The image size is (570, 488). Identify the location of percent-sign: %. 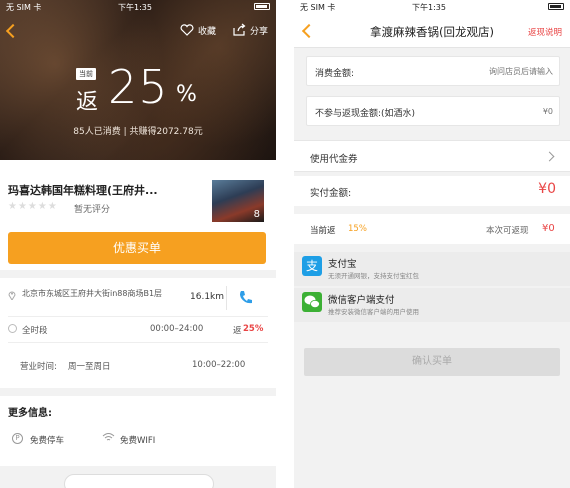
(186, 94).